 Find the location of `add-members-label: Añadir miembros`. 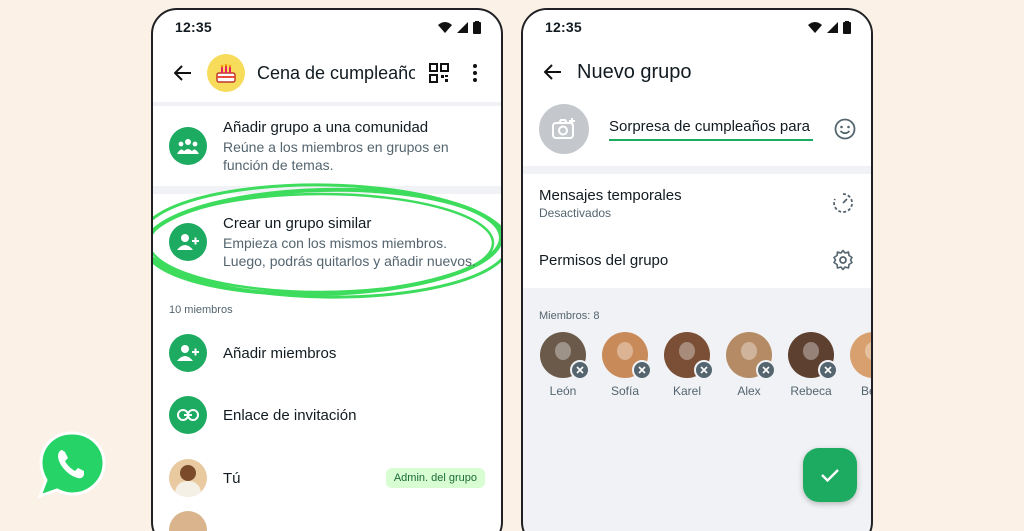

add-members-label: Añadir miembros is located at coordinates (280, 353).